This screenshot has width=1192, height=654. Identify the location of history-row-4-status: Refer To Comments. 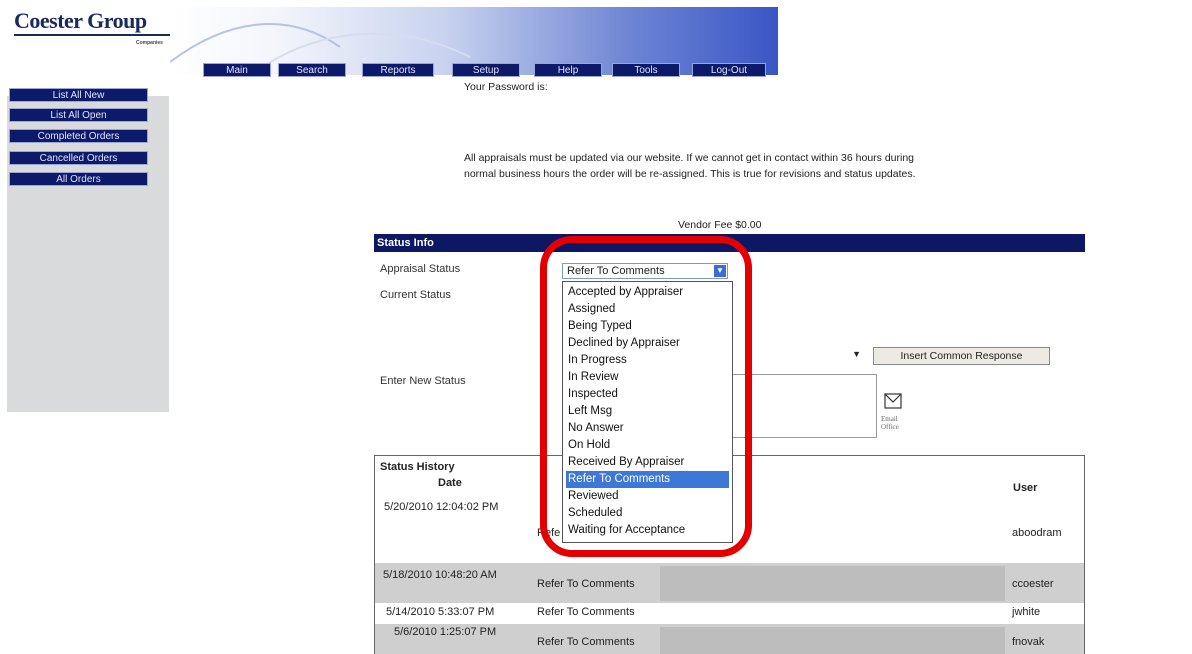
(586, 642).